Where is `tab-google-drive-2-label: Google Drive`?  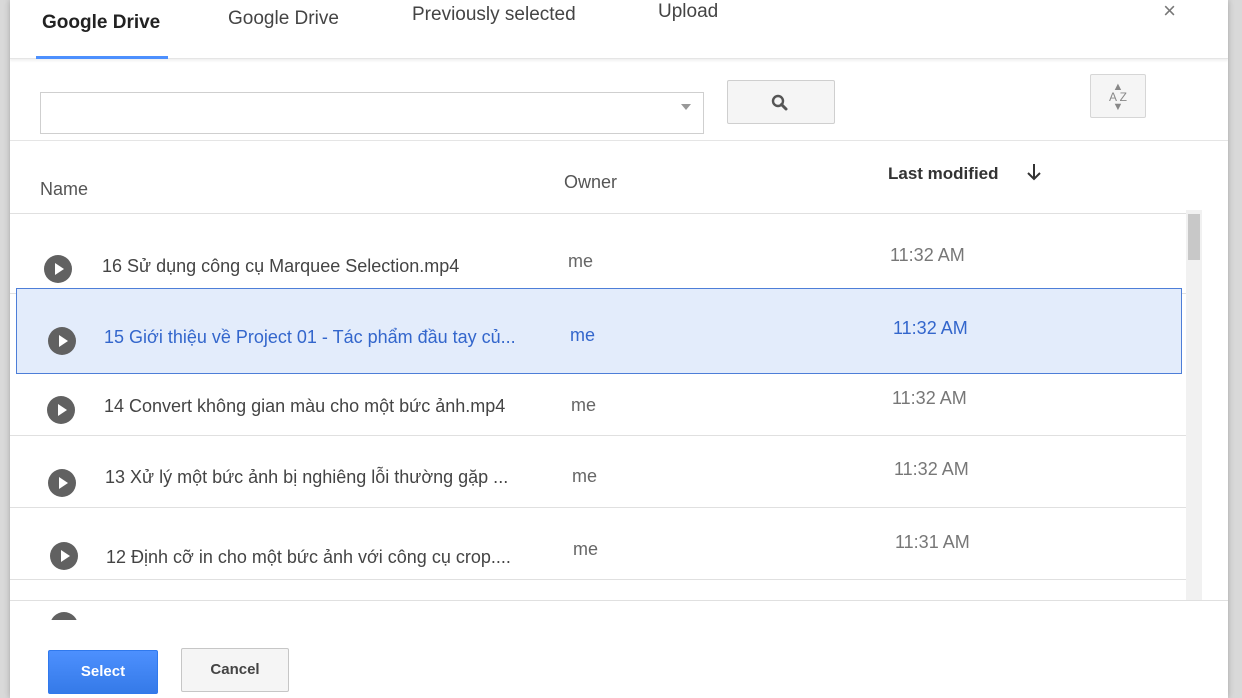
tab-google-drive-2-label: Google Drive is located at coordinates (283, 18).